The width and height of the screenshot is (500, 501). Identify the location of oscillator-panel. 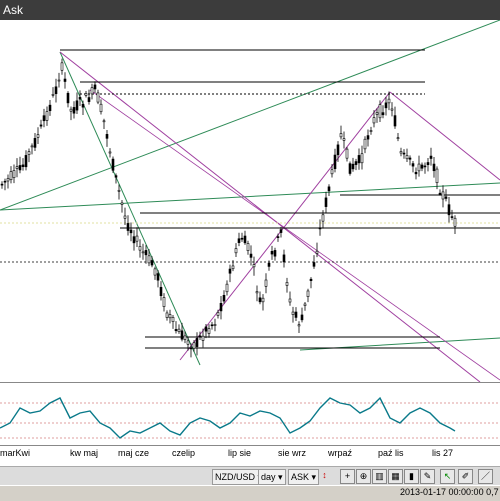
(250, 414).